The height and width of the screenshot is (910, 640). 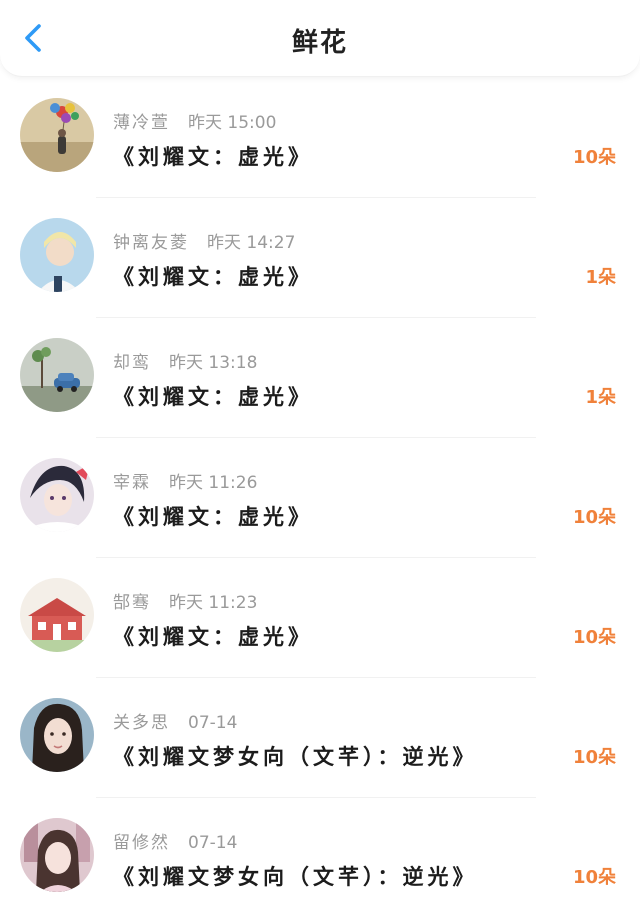 What do you see at coordinates (320, 738) in the screenshot?
I see `list-item: 关多思 07-14 《刘耀文梦女向（文芊）：逆光》 10朵` at bounding box center [320, 738].